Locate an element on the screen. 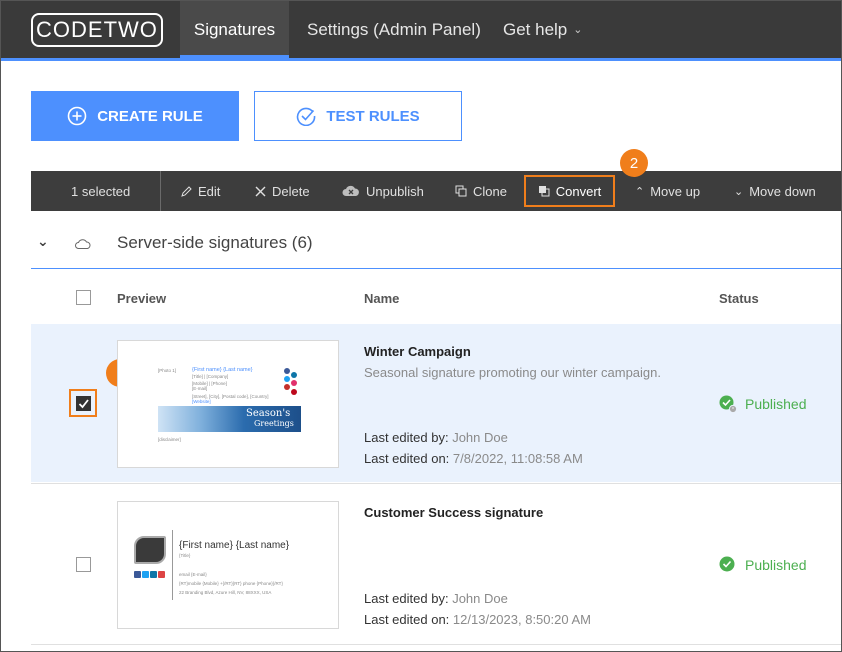 The height and width of the screenshot is (652, 842). toolbar-divider is located at coordinates (160, 191).